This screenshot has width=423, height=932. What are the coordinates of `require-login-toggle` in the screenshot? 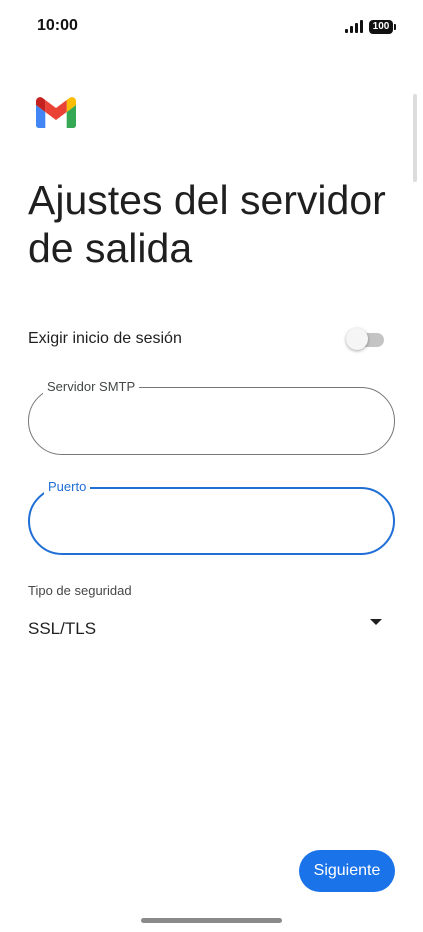 It's located at (365, 339).